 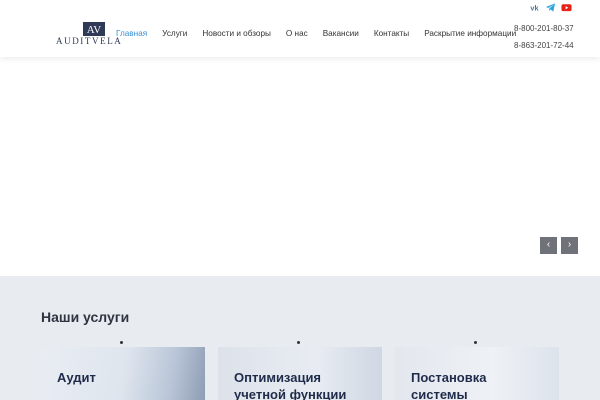 I want to click on logo-mark-icon: AV, so click(x=94, y=29).